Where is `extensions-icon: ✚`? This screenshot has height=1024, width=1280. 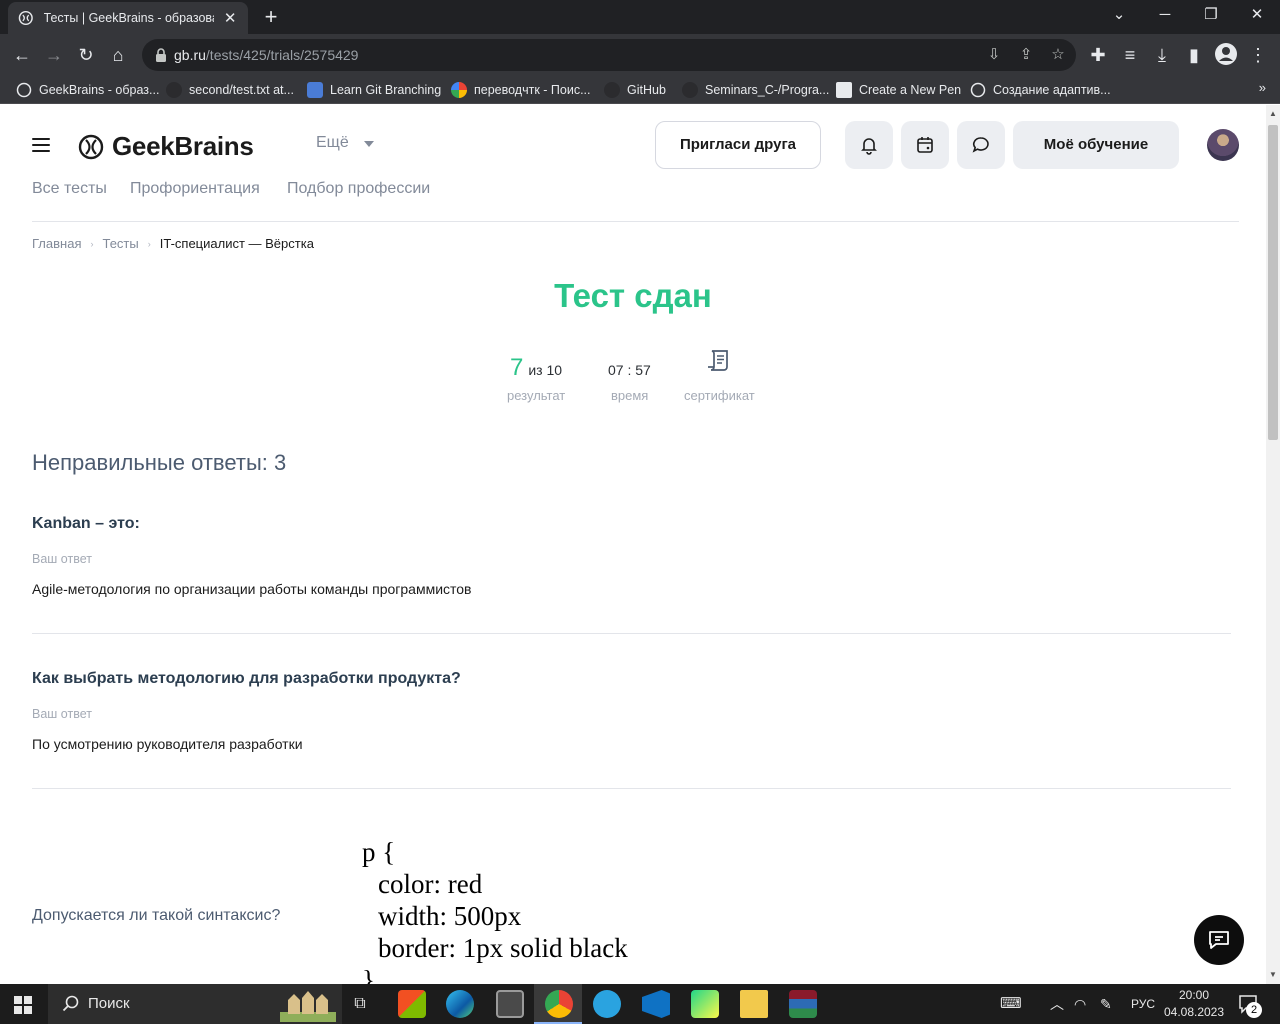 extensions-icon: ✚ is located at coordinates (1098, 55).